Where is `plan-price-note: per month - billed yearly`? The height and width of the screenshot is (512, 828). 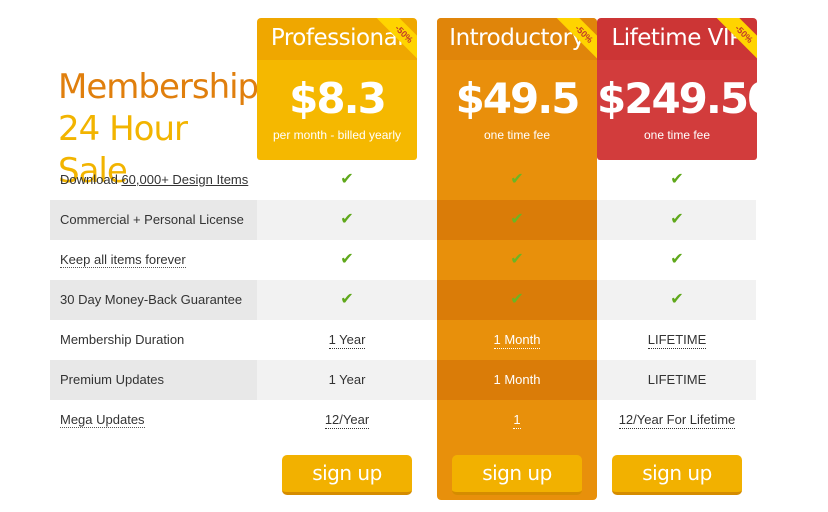 plan-price-note: per month - billed yearly is located at coordinates (337, 135).